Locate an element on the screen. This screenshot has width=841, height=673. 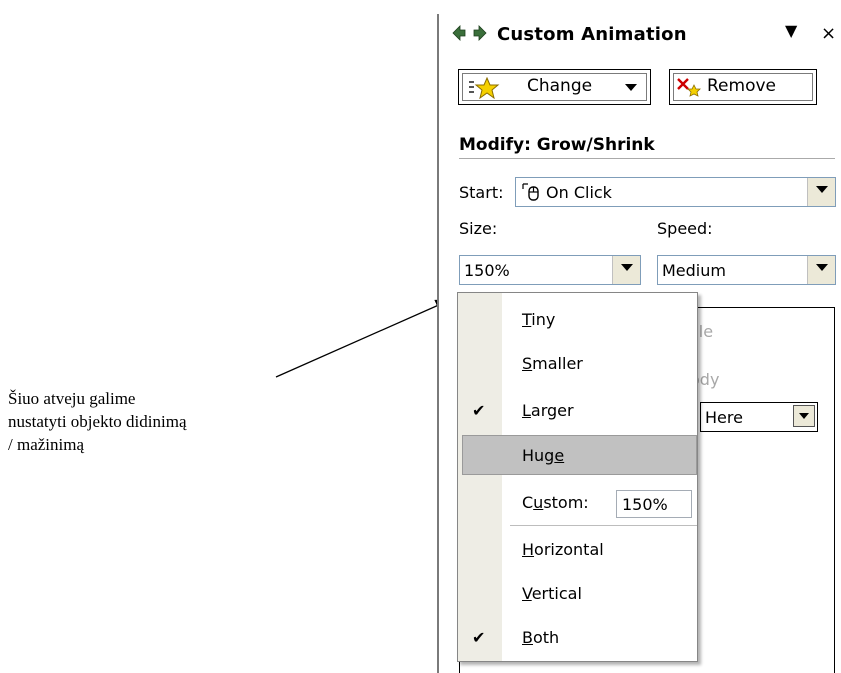
change-button-label: Change is located at coordinates (560, 86).